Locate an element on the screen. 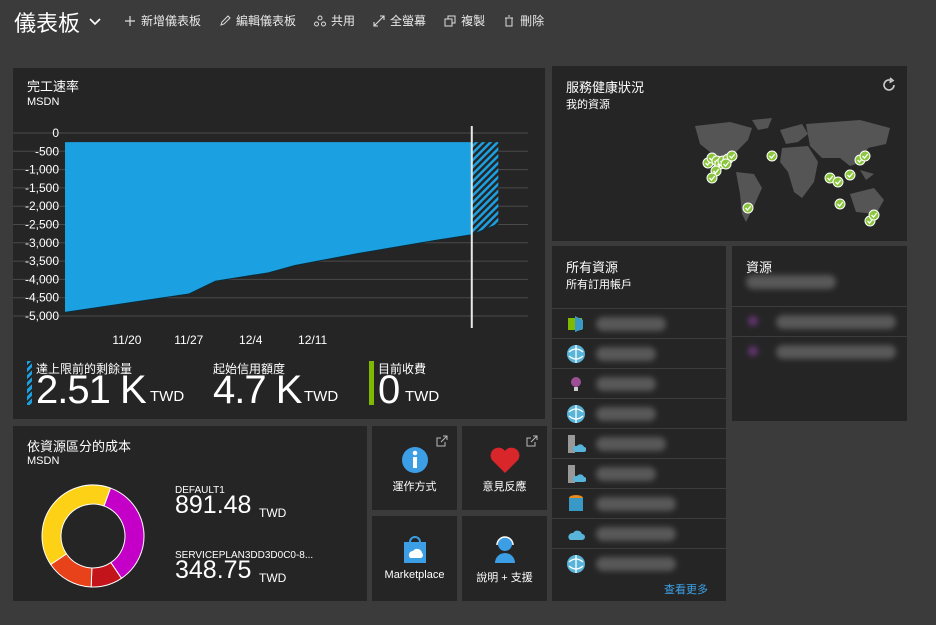  all-resources-tile: 所有資源 所有訂用帳戶 查看更多 is located at coordinates (639, 423).